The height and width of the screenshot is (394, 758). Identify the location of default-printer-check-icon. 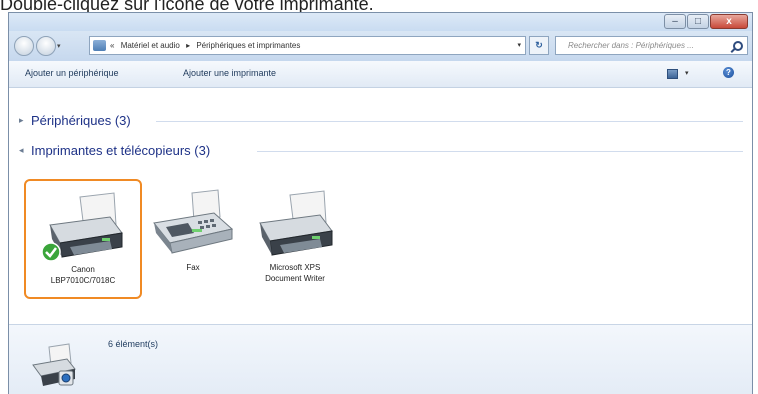
(51, 252).